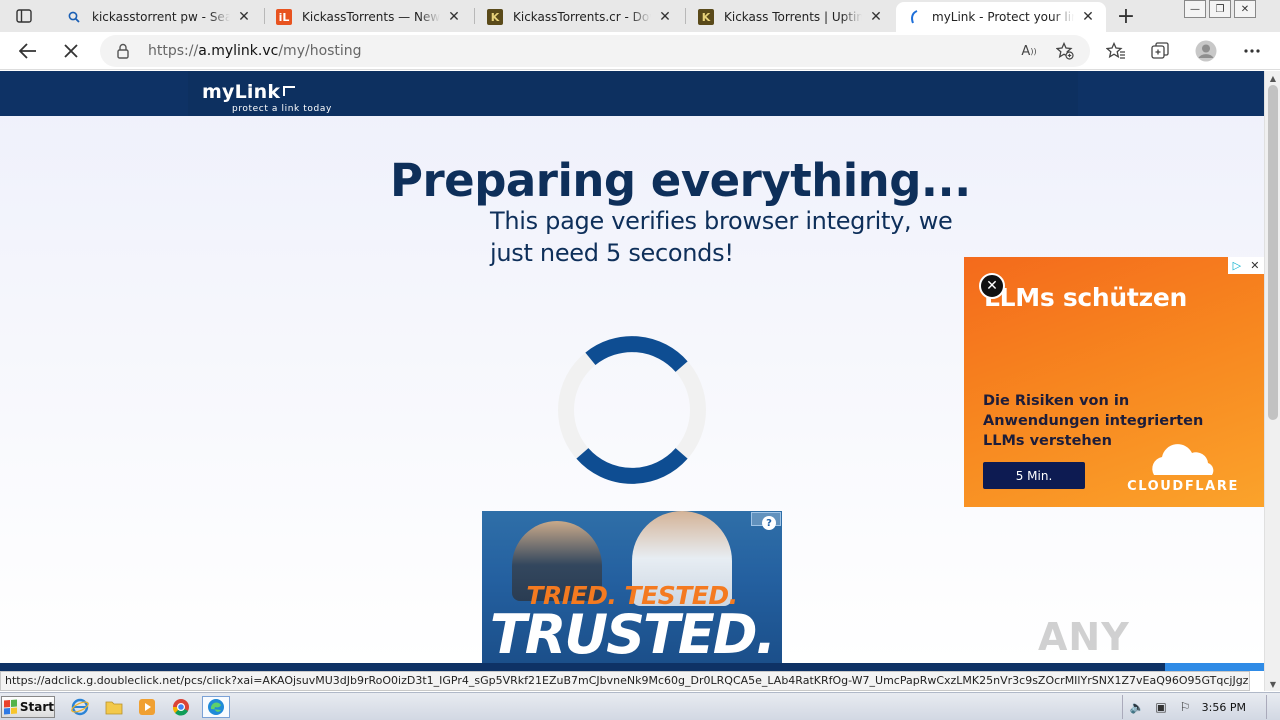 The width and height of the screenshot is (1280, 720). Describe the element at coordinates (632, 667) in the screenshot. I see `page-footer-strip` at that location.